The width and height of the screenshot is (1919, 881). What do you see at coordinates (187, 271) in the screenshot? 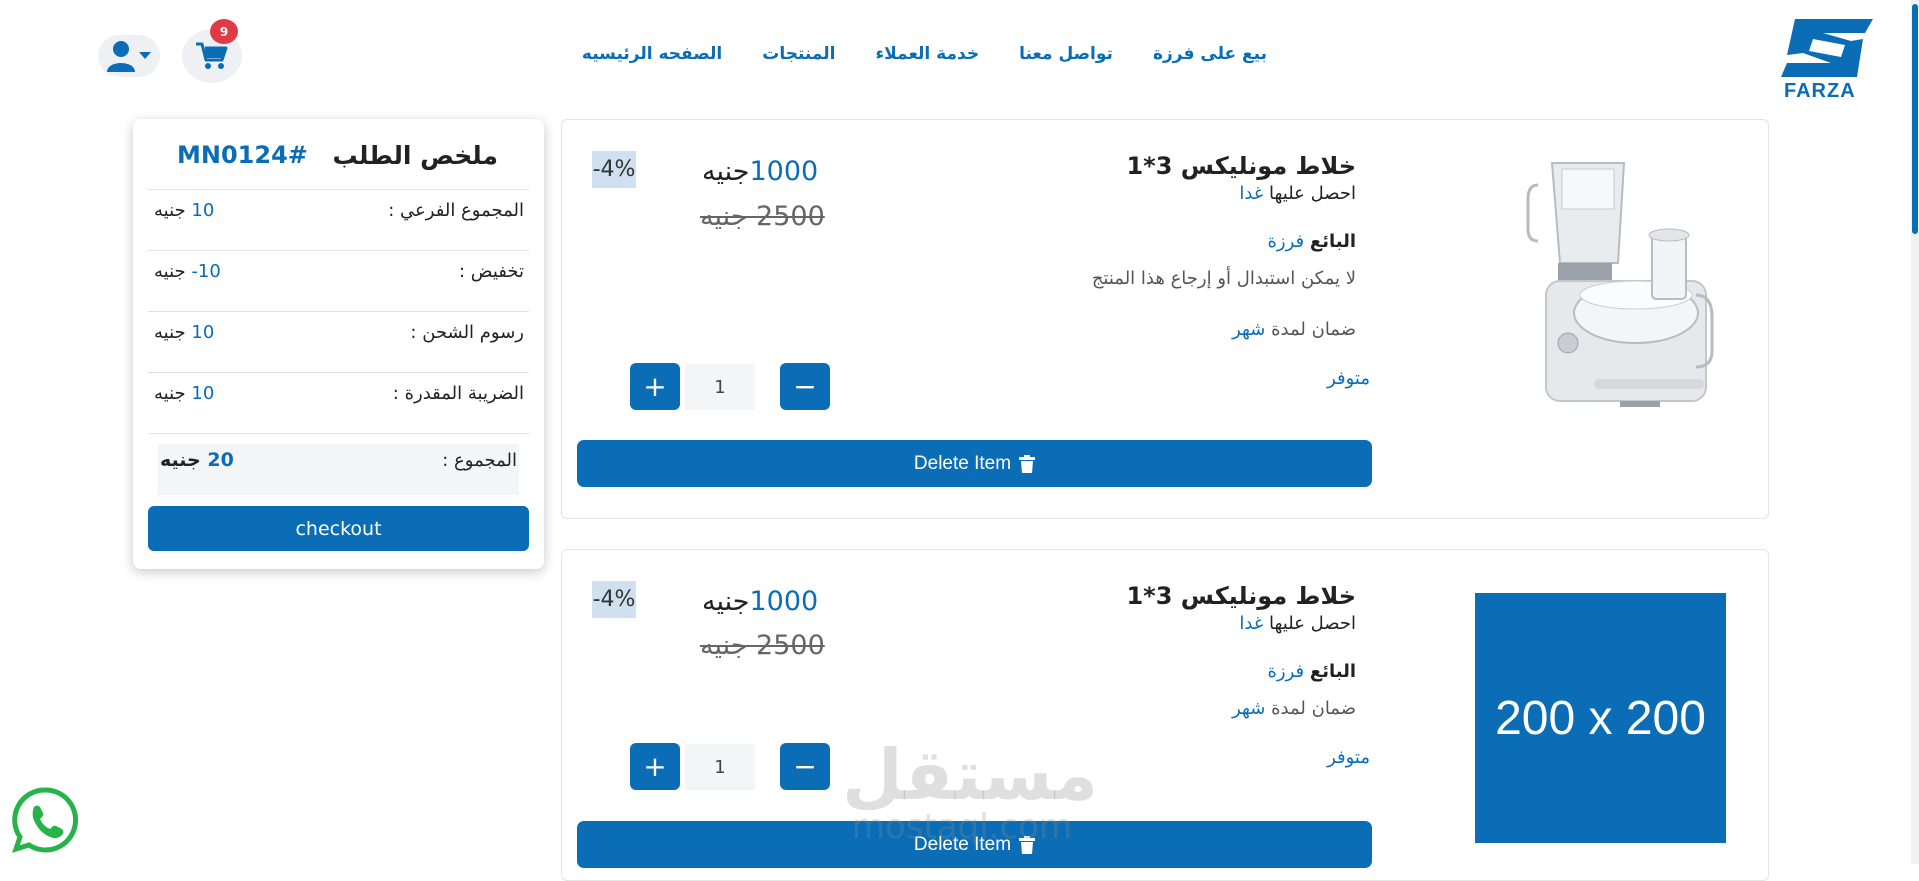
I see `row-value: 10- جنيه` at bounding box center [187, 271].